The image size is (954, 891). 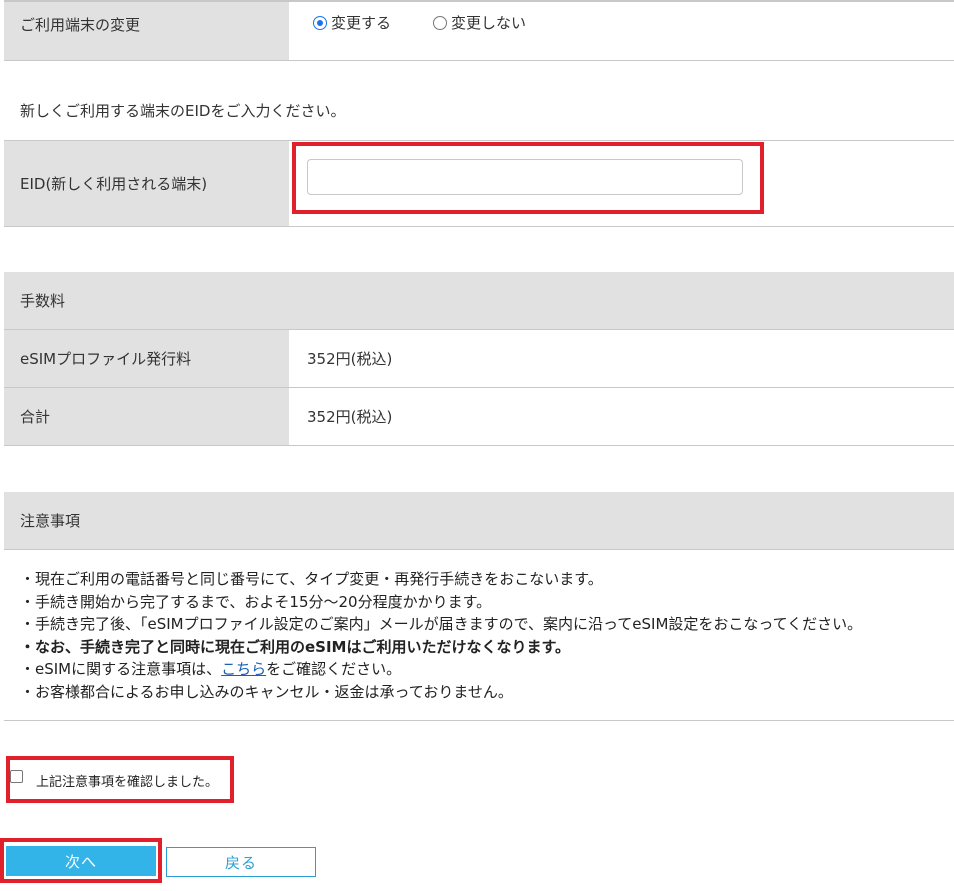 I want to click on fee-issue-value: 352円(税込), so click(x=621, y=358).